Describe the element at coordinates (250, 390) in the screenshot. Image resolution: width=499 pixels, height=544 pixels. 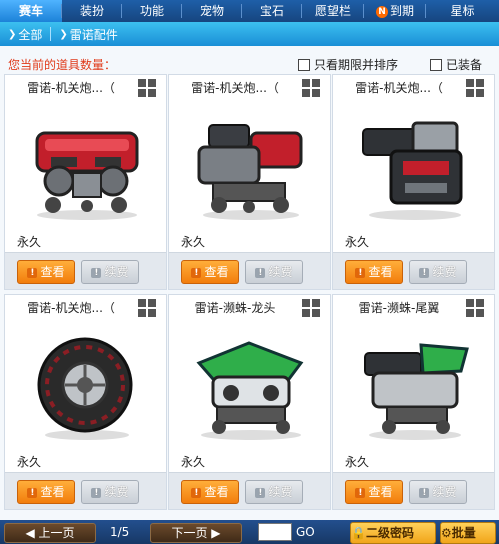
I see `green-engine-icon` at that location.